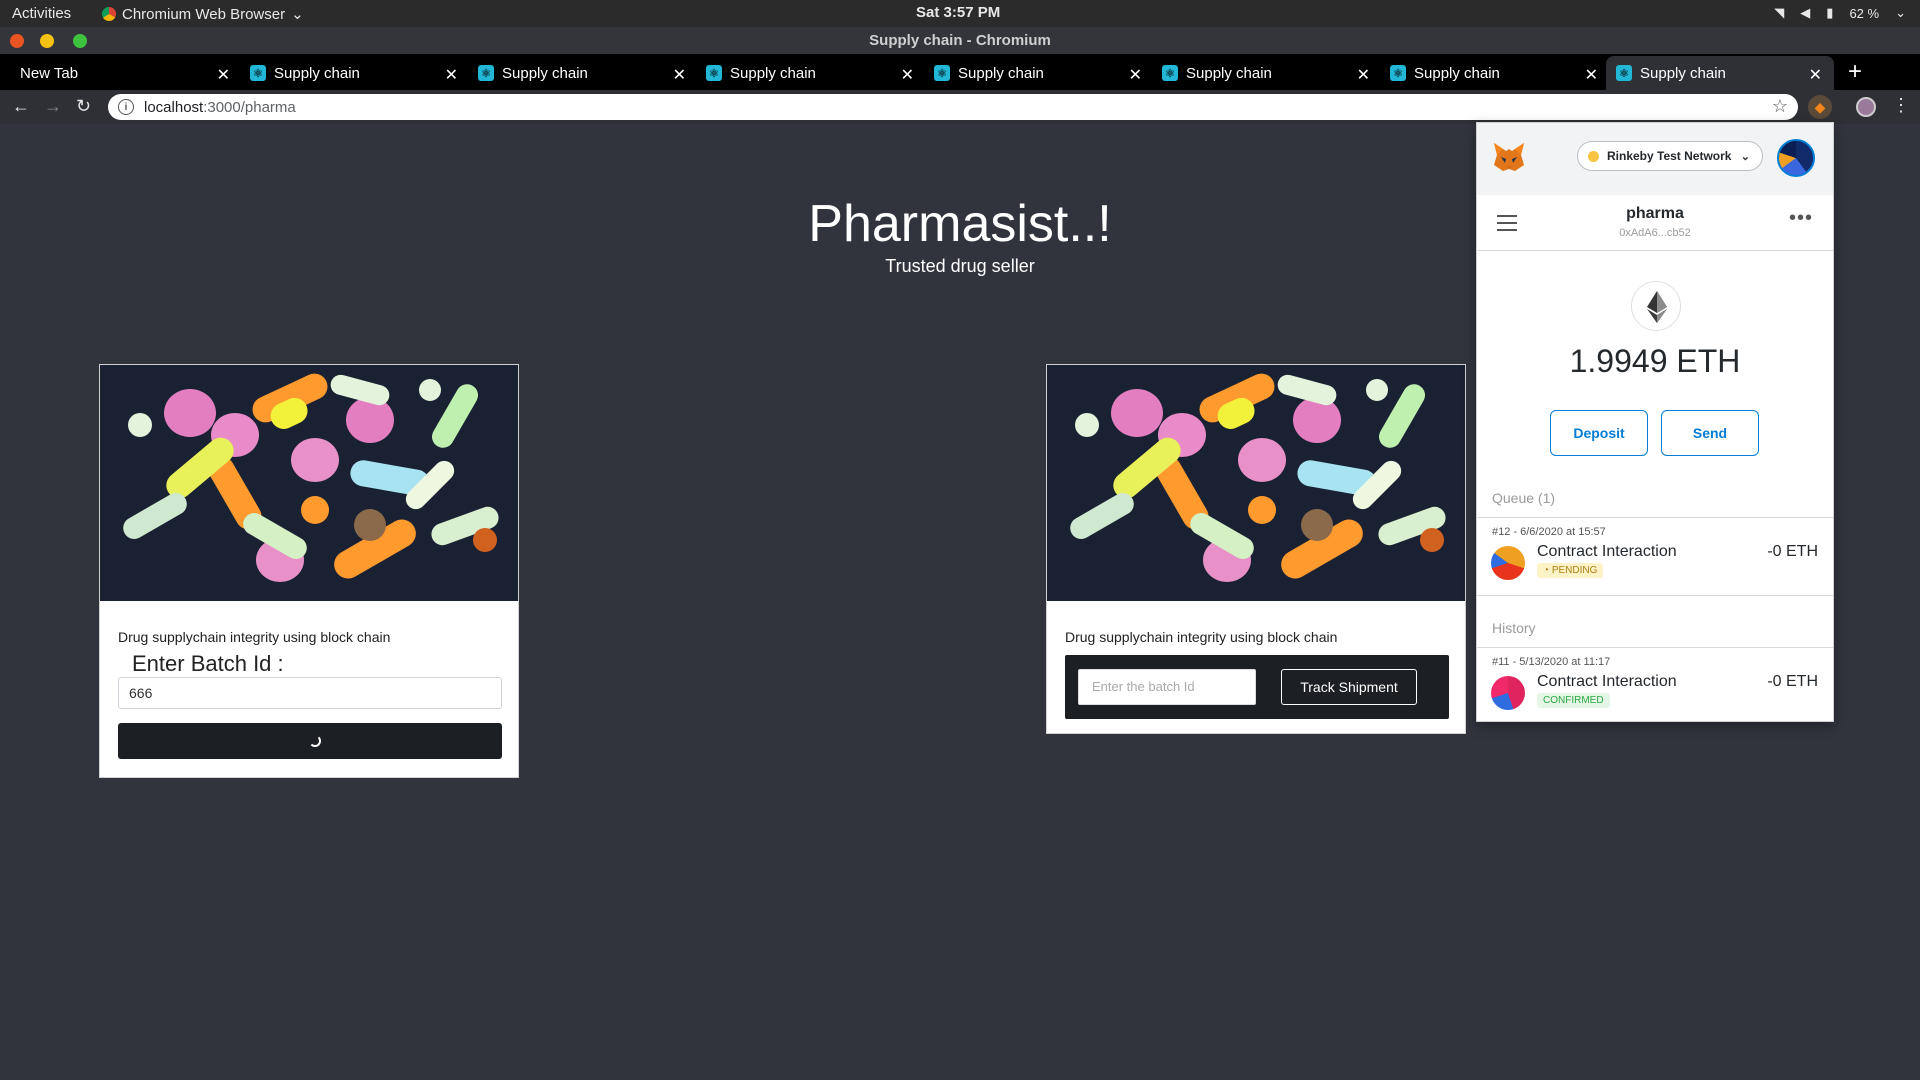  What do you see at coordinates (109, 14) in the screenshot?
I see `chromium-icon` at bounding box center [109, 14].